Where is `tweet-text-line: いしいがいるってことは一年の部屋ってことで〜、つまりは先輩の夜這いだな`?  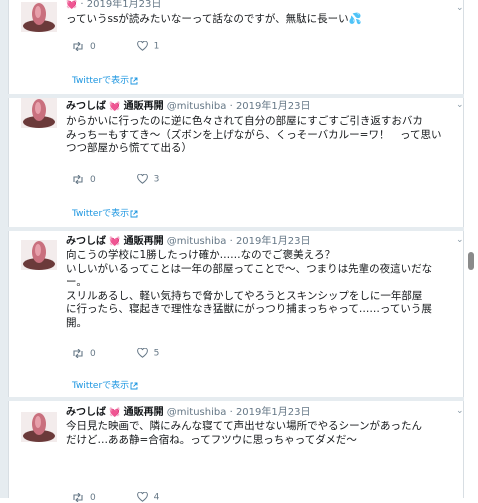 tweet-text-line: いしいがいるってことは一年の部屋ってことで〜、つまりは先輩の夜這いだな is located at coordinates (249, 268).